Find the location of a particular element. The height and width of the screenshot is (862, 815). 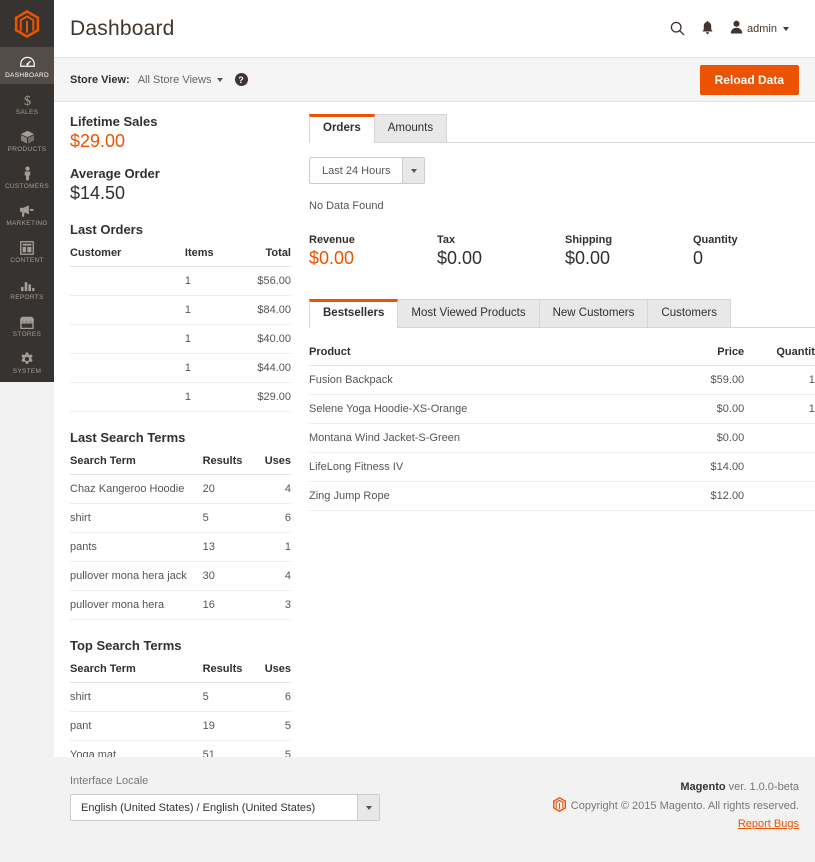

kpi-shipping: Shipping $0.00 is located at coordinates (629, 251).